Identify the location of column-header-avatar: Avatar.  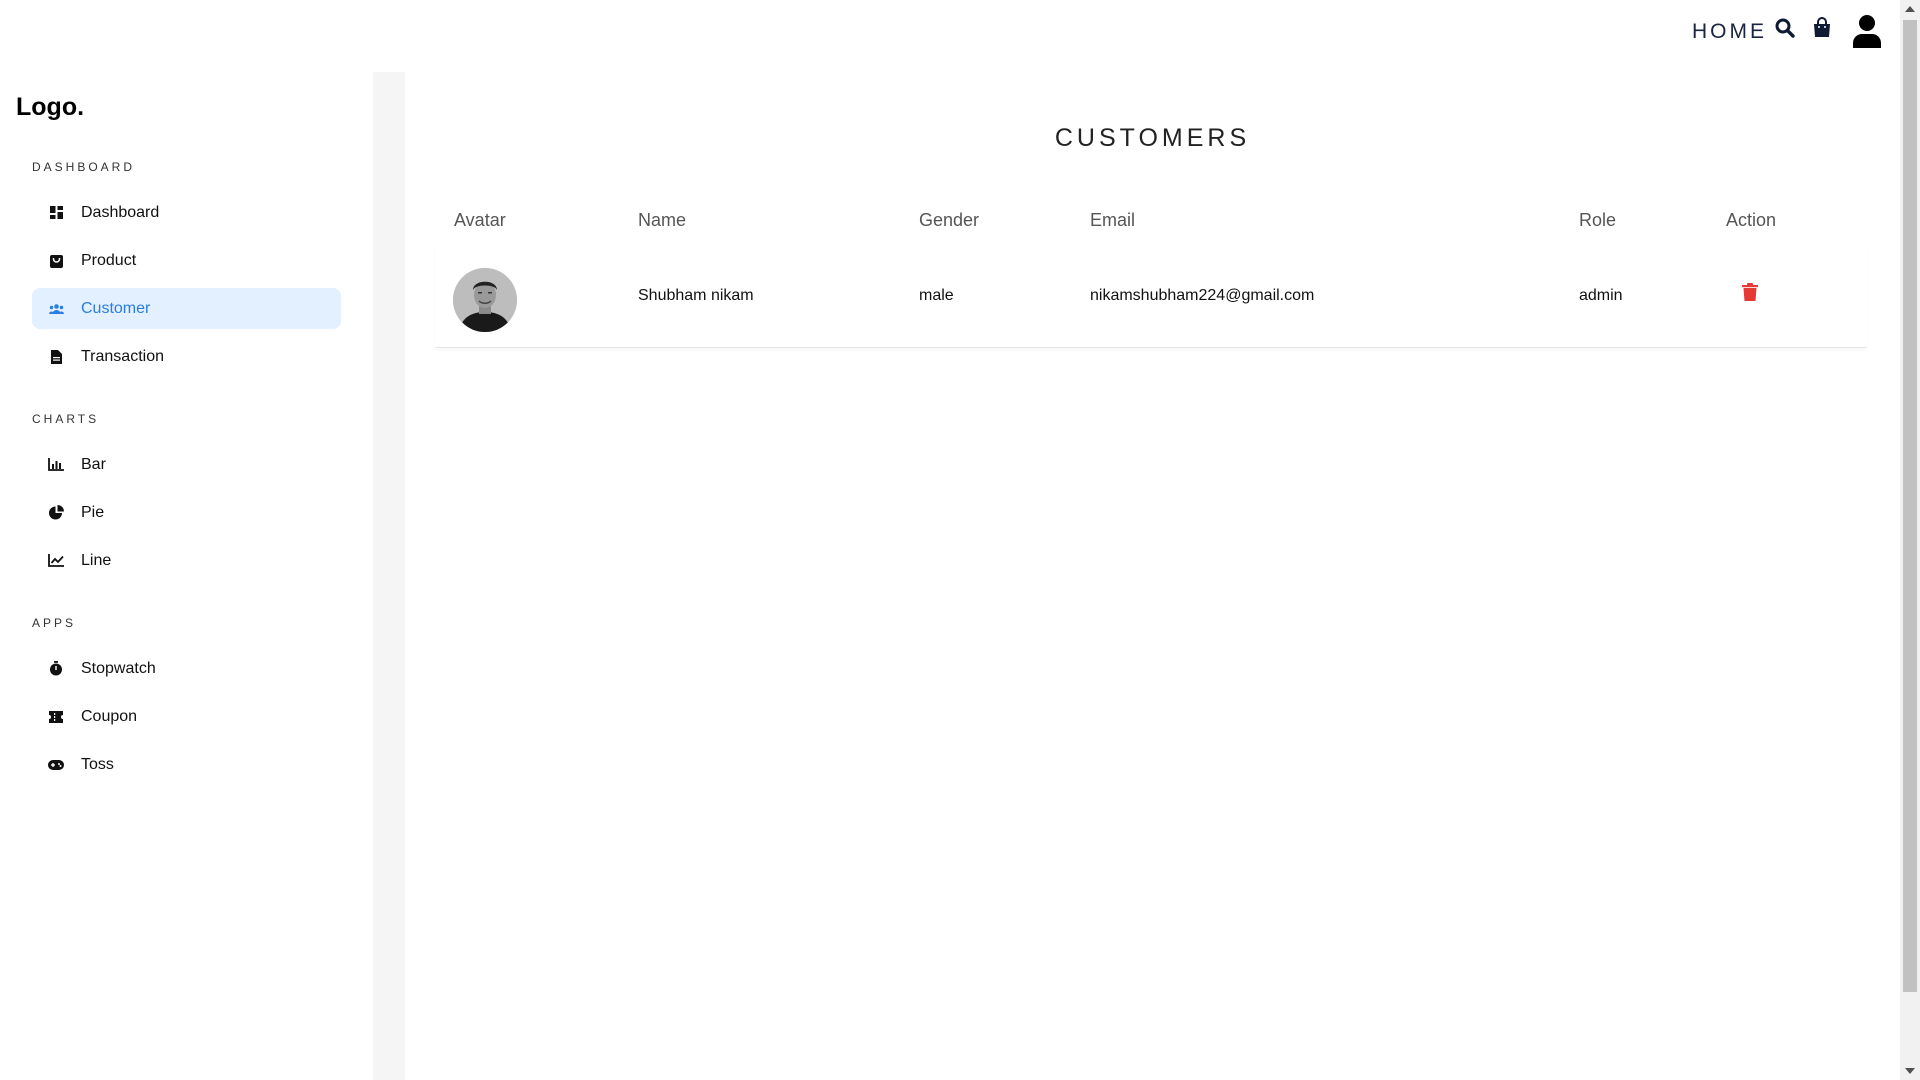
(480, 220).